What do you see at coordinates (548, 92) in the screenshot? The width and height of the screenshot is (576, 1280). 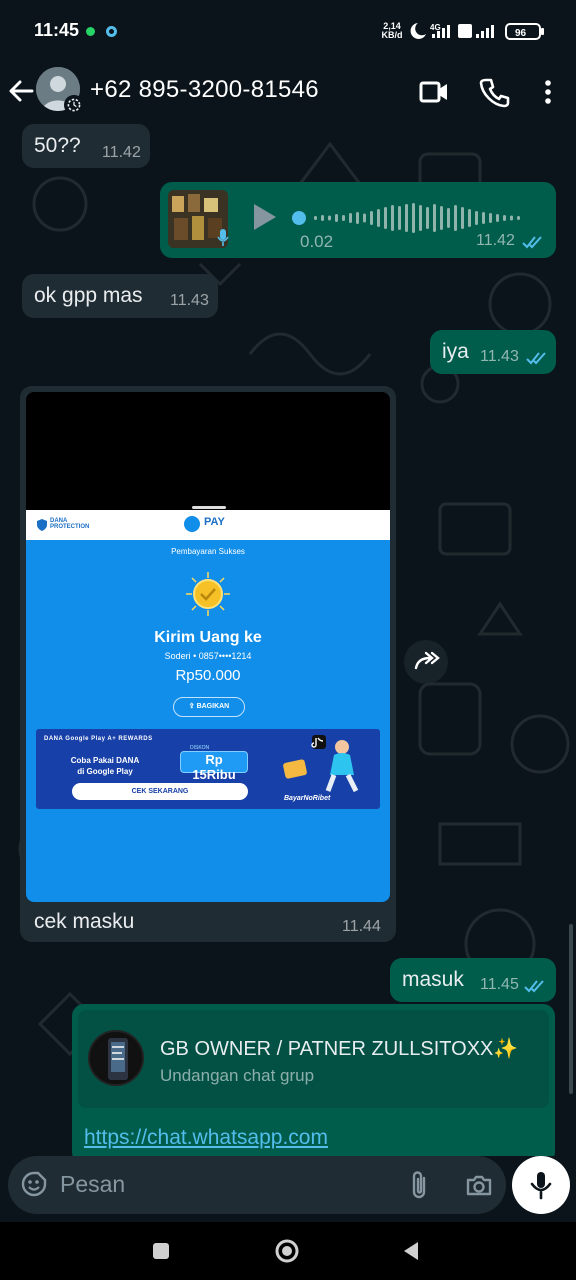 I see `more-menu-icon` at bounding box center [548, 92].